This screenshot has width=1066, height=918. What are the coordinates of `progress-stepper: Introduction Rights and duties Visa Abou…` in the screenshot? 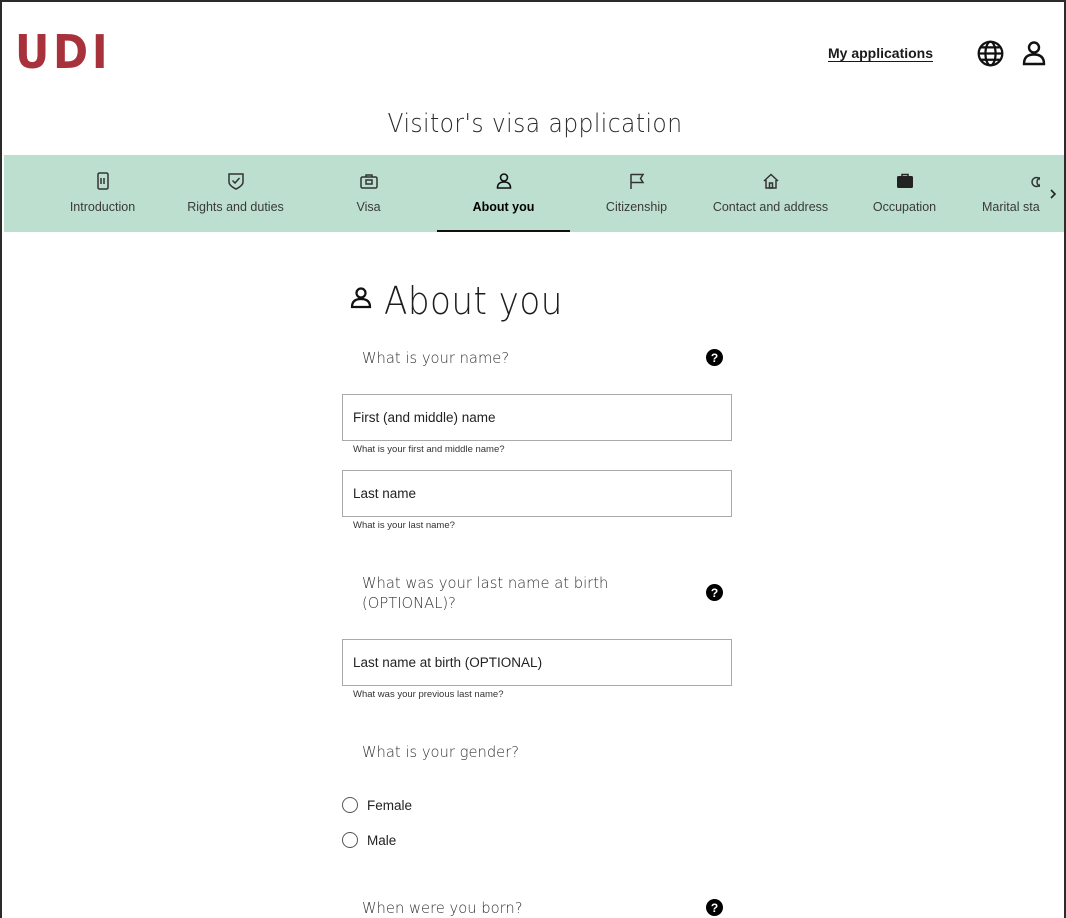 It's located at (534, 193).